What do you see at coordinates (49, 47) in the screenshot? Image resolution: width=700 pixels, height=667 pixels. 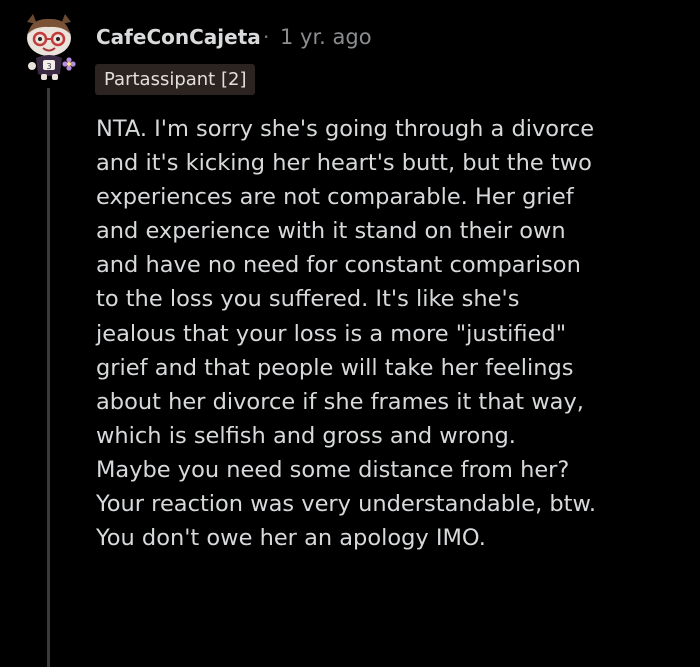 I see `snoo-avatar-icon: 3` at bounding box center [49, 47].